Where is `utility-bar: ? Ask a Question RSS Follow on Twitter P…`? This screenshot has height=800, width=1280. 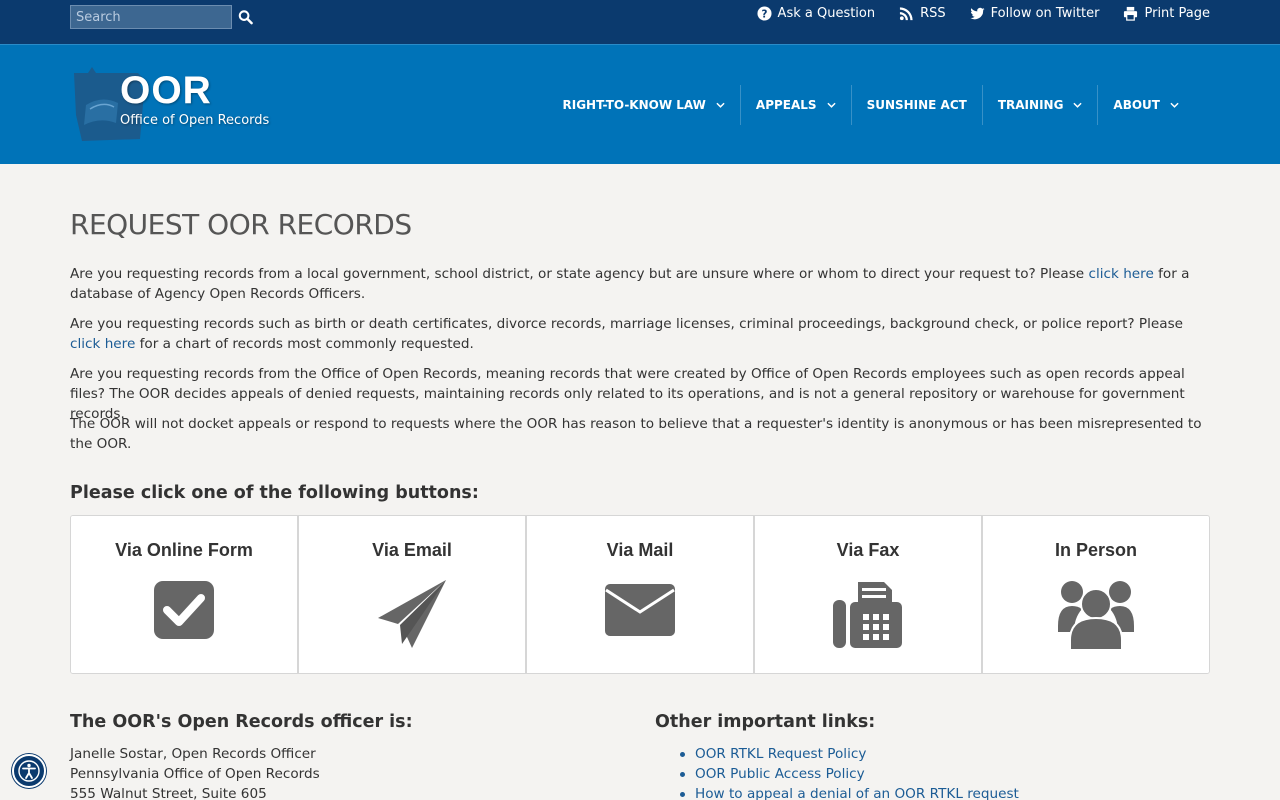
utility-bar: ? Ask a Question RSS Follow on Twitter P… is located at coordinates (640, 22).